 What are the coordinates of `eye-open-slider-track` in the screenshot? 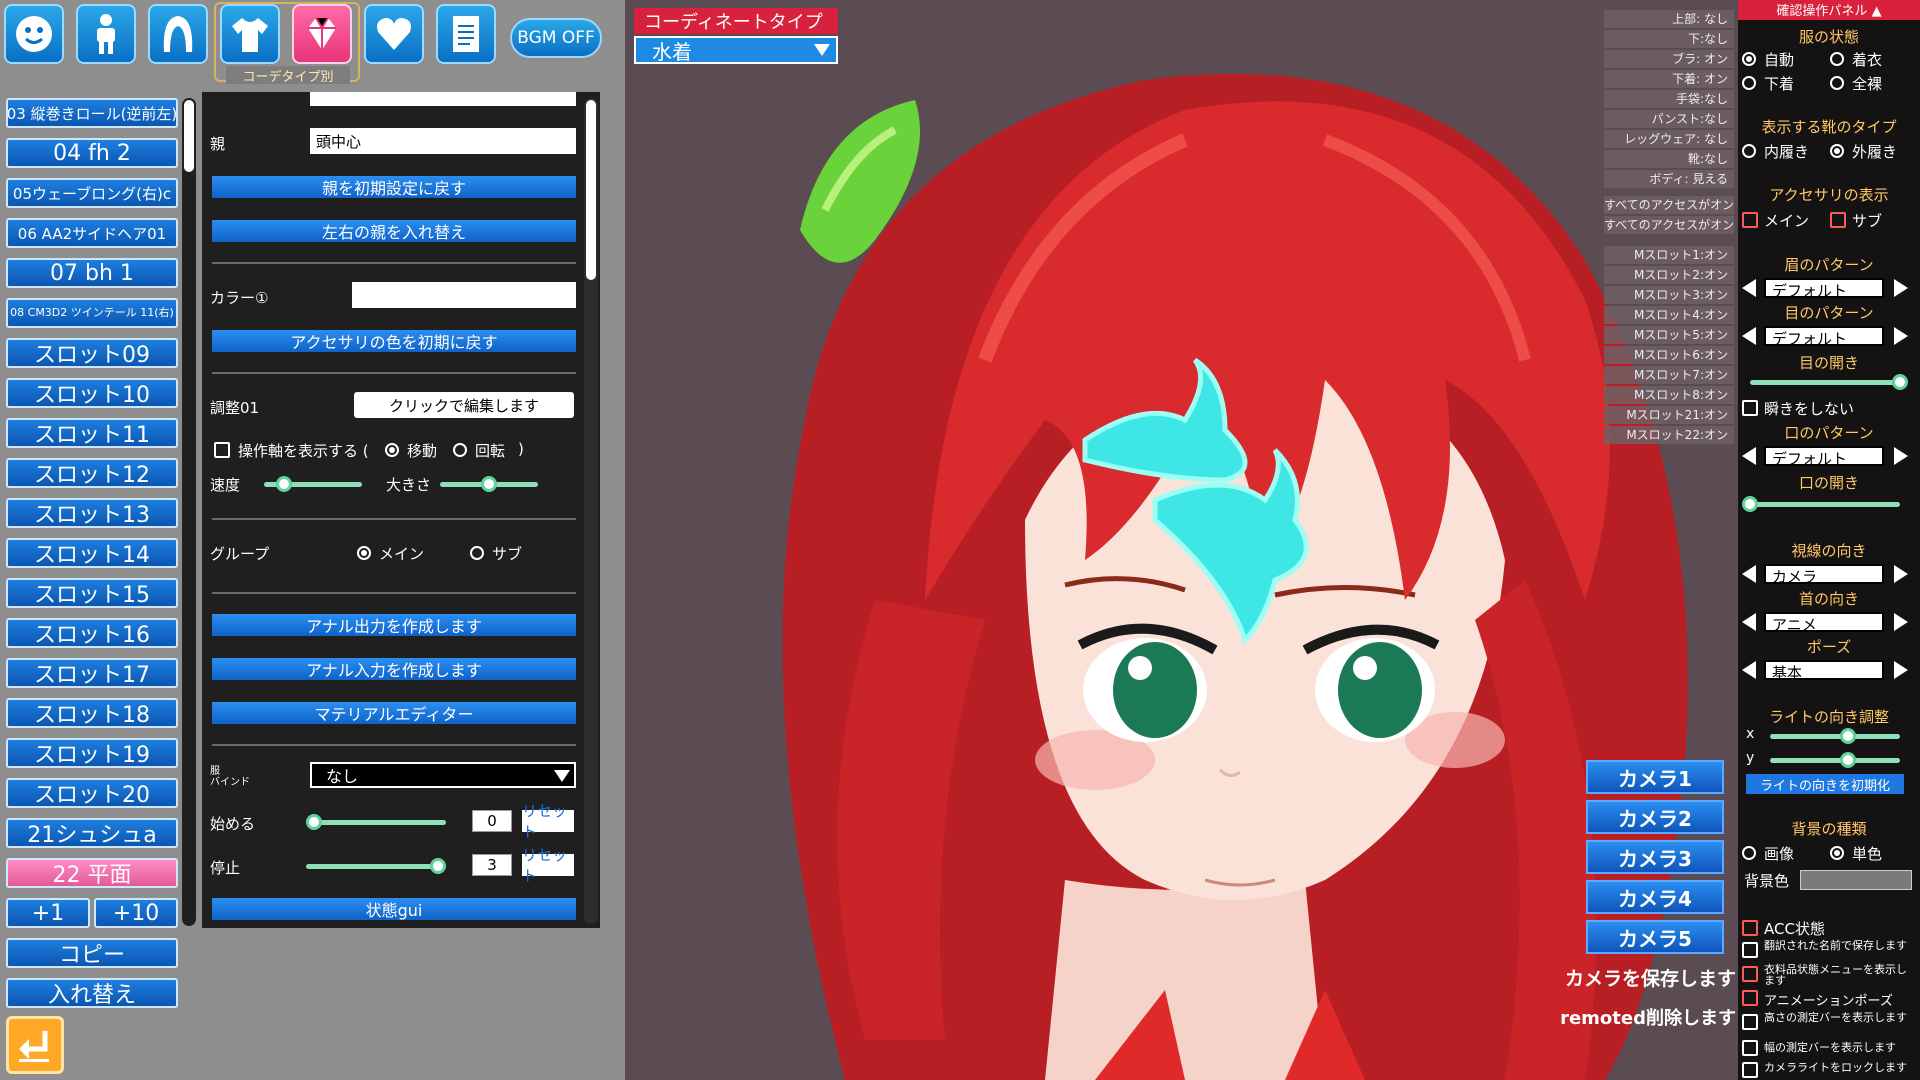 It's located at (1825, 382).